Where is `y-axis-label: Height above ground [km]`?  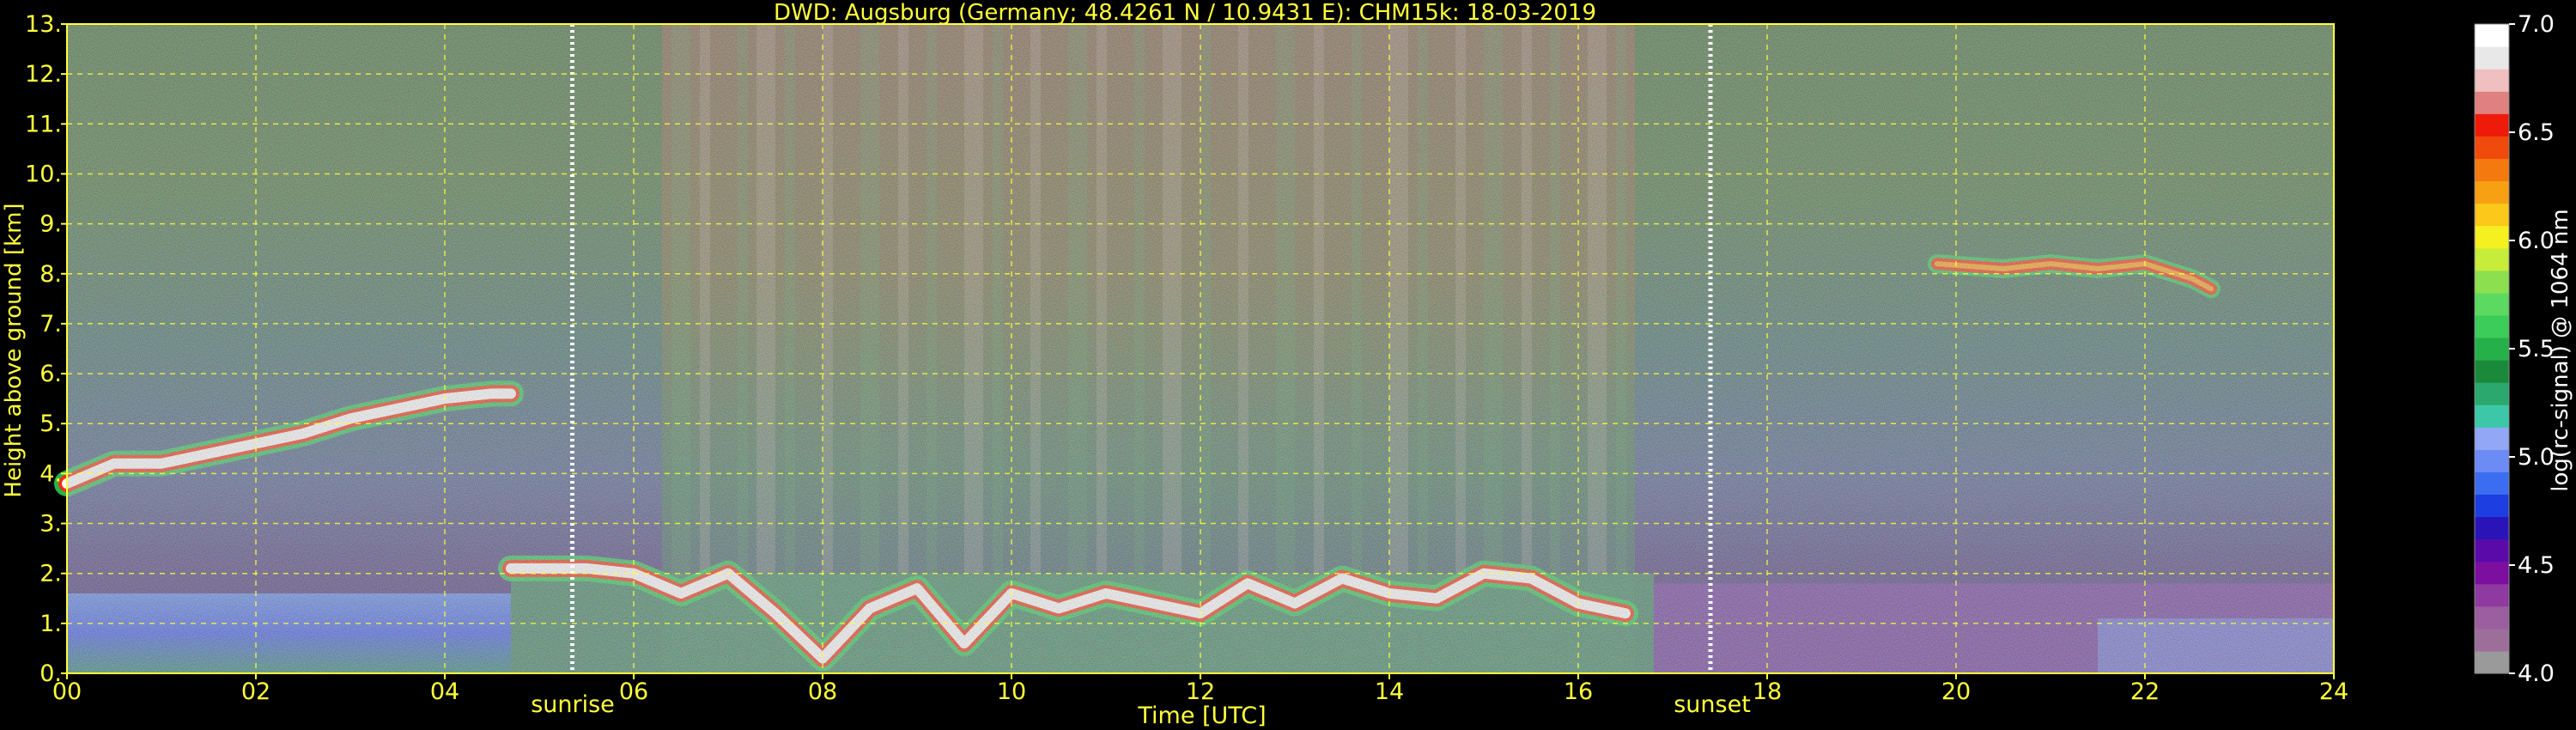 y-axis-label: Height above ground [km] is located at coordinates (14, 350).